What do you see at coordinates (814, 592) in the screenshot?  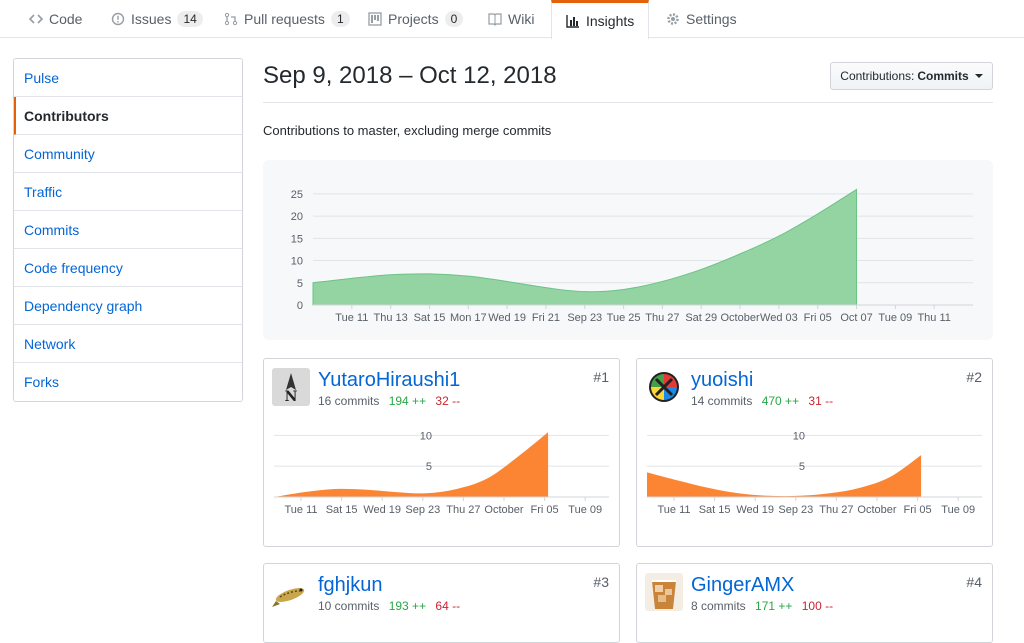 I see `contributor-card-header: GingerAMX 8 commits 171 ++ 100 -- #4` at bounding box center [814, 592].